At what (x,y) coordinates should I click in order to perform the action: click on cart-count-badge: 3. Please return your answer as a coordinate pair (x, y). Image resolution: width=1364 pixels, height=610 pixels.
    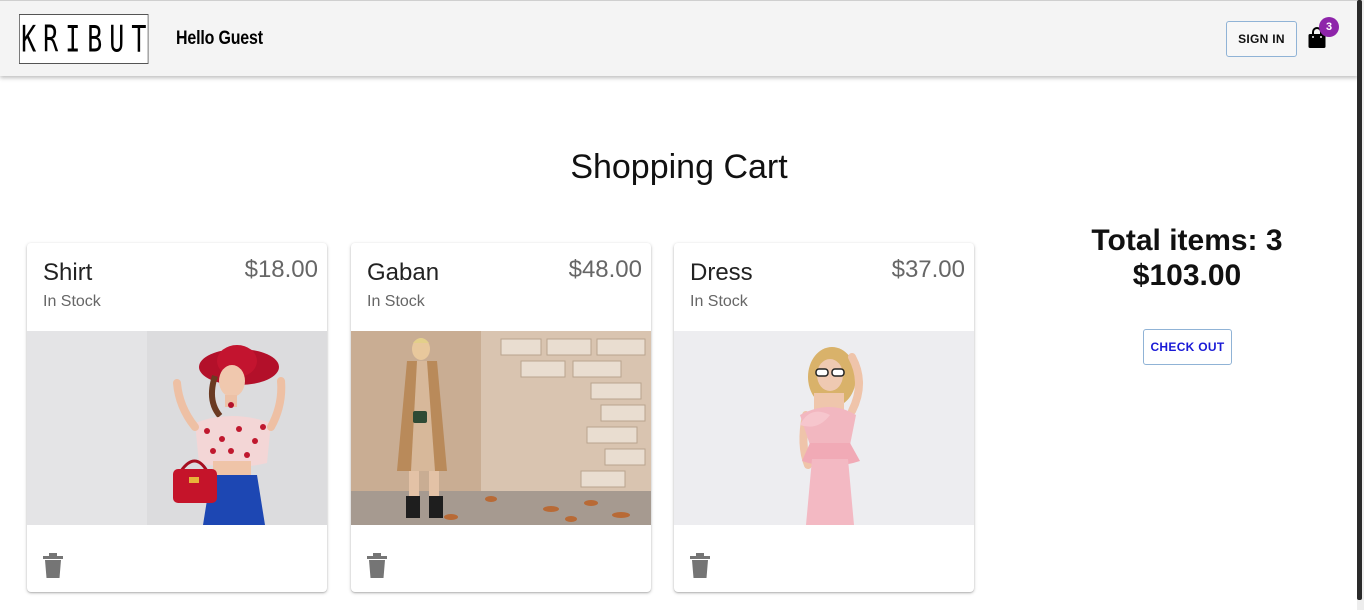
    Looking at the image, I should click on (1329, 27).